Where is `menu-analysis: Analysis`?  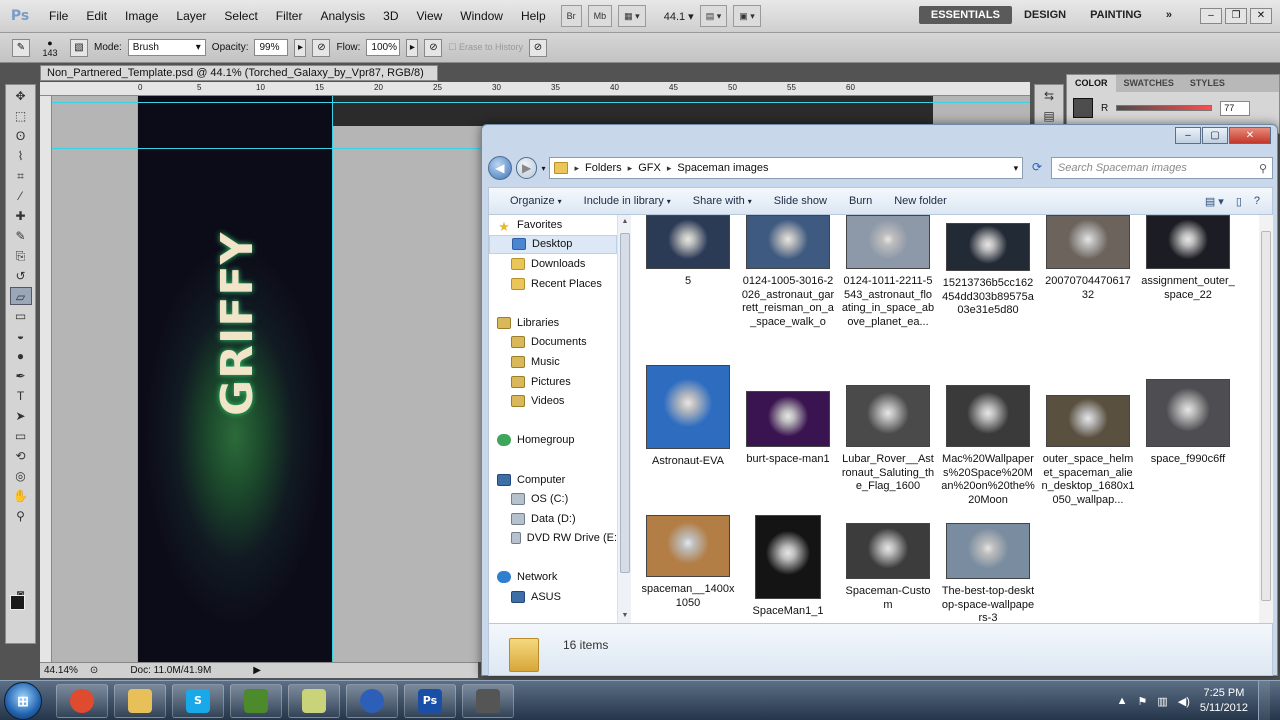
menu-analysis: Analysis is located at coordinates (342, 16).